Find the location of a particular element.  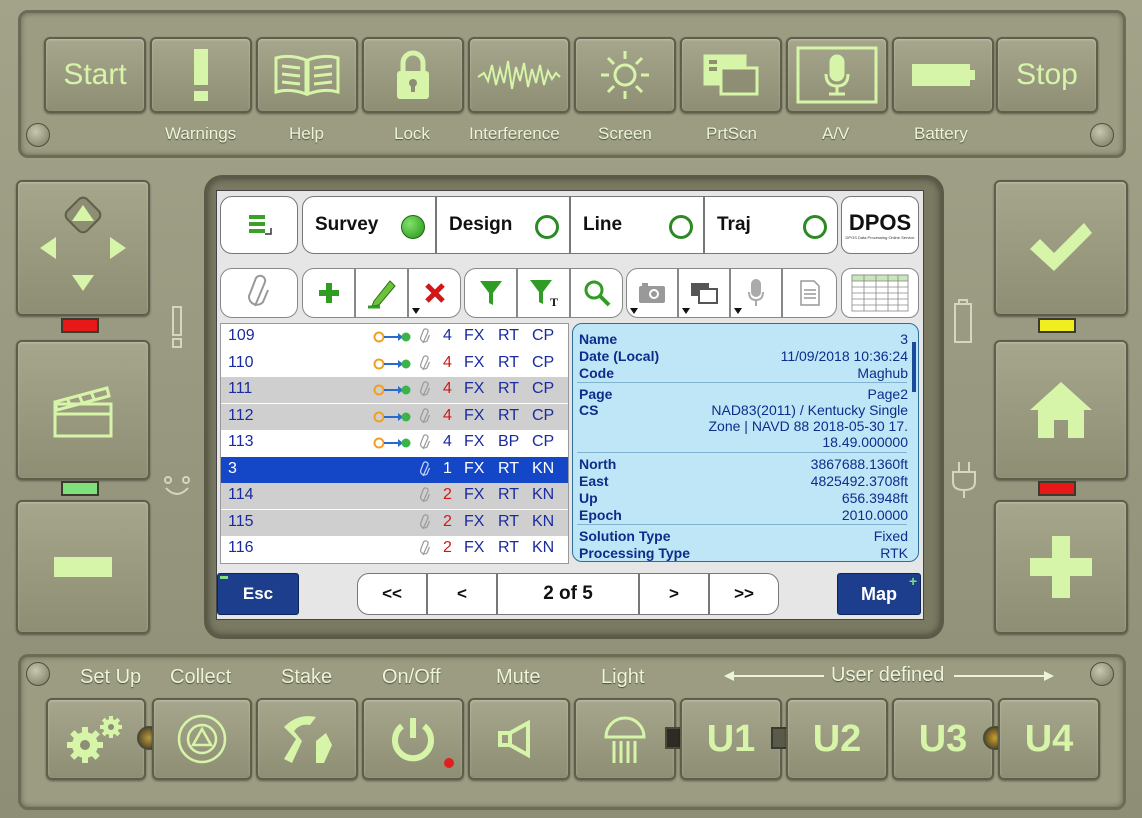

setup-button is located at coordinates (96, 739).